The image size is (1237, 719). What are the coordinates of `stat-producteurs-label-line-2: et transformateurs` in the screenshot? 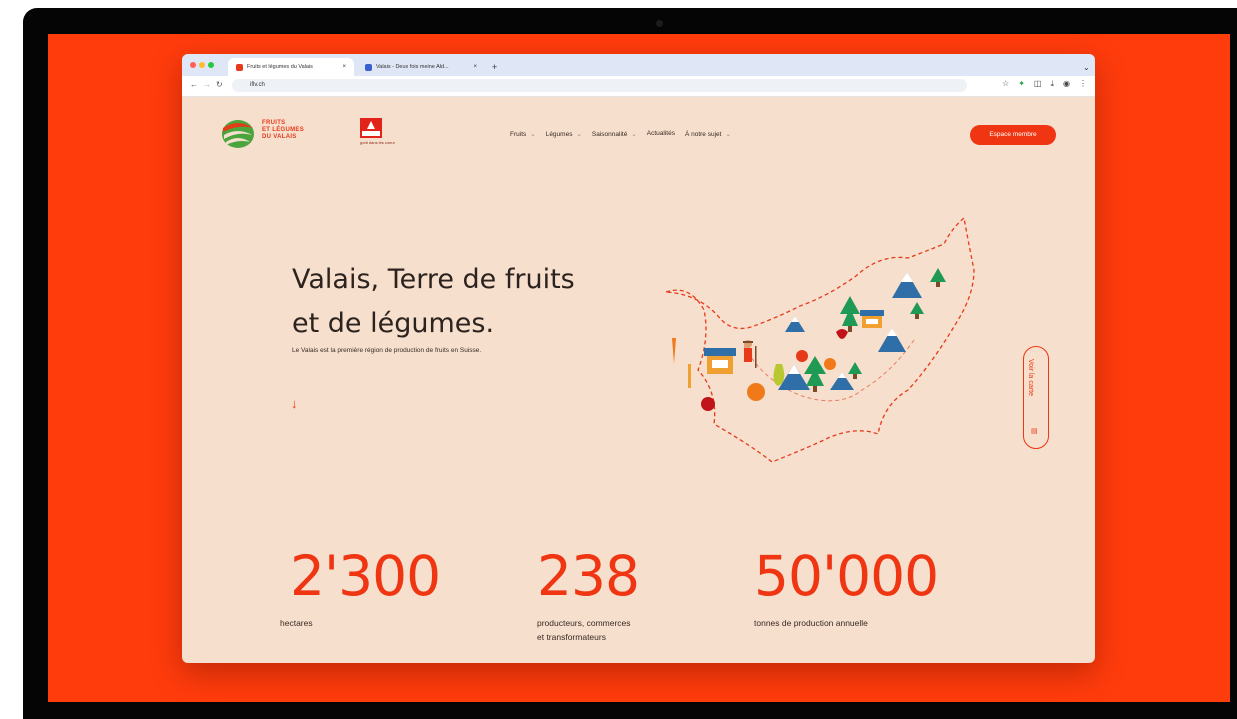 It's located at (571, 637).